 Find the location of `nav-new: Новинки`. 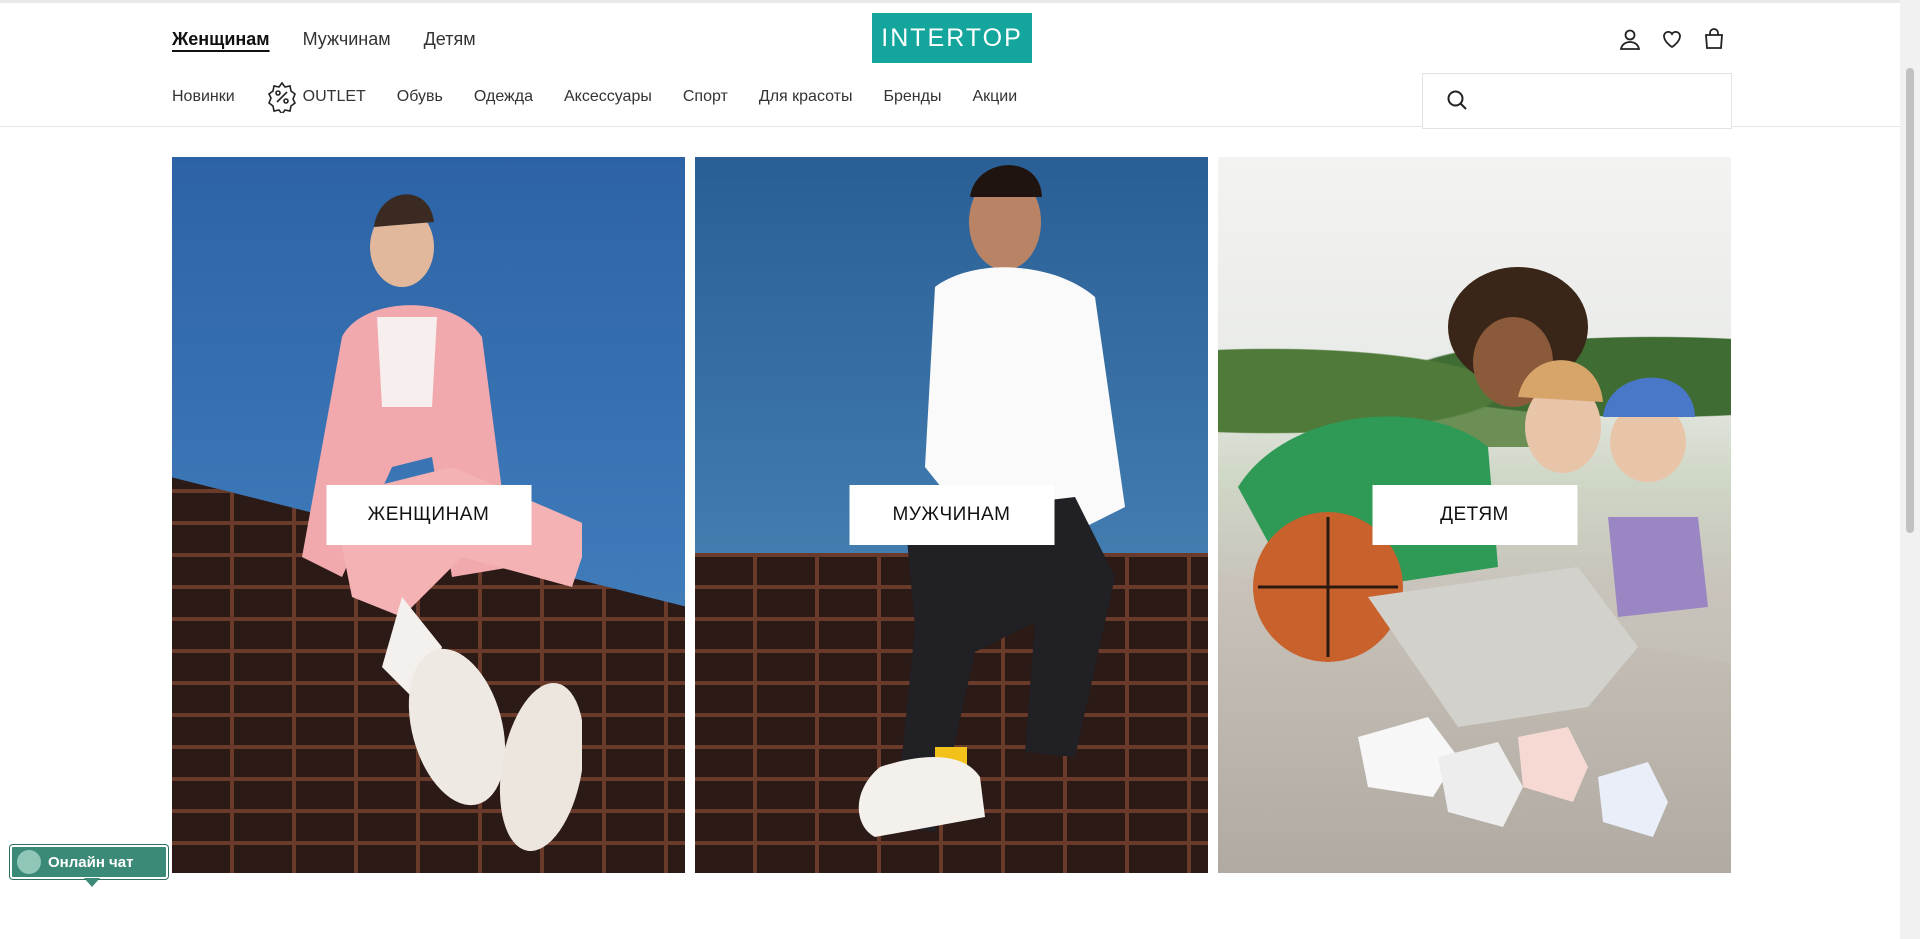

nav-new: Новинки is located at coordinates (203, 97).